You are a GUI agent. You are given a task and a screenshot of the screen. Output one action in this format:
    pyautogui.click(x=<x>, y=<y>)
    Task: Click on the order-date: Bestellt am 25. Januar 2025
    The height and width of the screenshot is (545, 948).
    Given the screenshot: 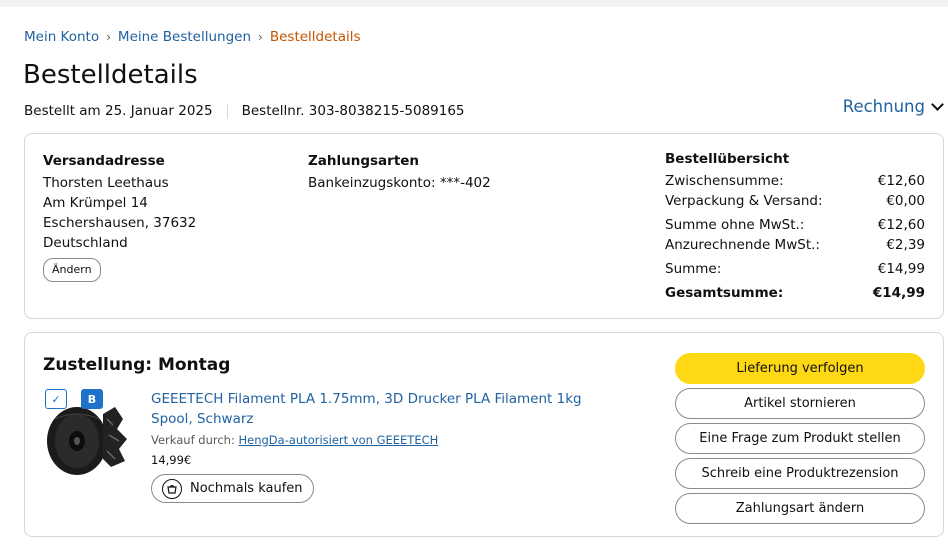 What is the action you would take?
    pyautogui.click(x=118, y=111)
    